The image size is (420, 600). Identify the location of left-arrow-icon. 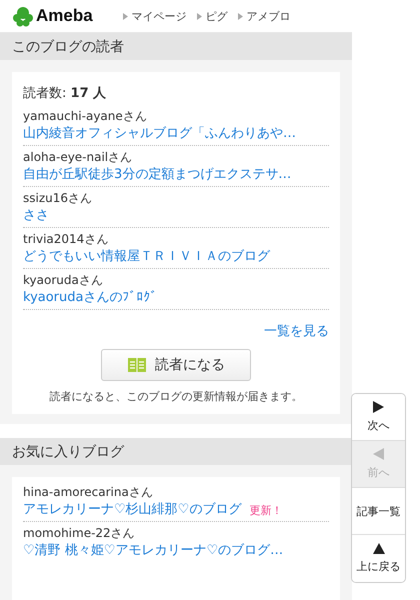
(378, 454).